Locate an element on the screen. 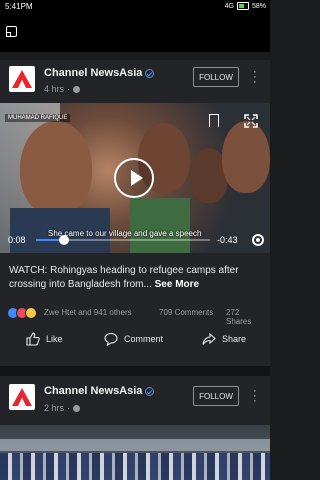 The width and height of the screenshot is (320, 480). video-thumbnail is located at coordinates (135, 452).